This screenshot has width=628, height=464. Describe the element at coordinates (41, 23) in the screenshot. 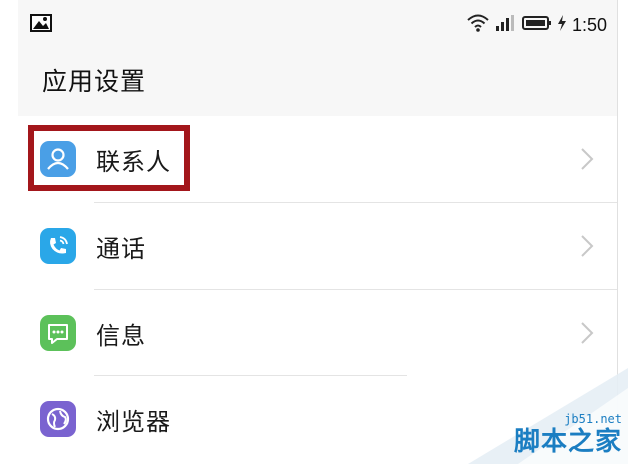

I see `image-icon` at that location.